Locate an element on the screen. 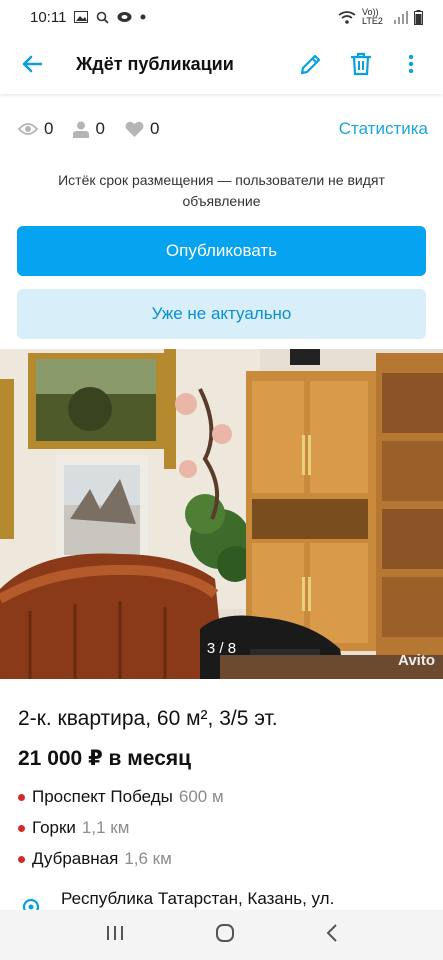  battery-icon is located at coordinates (418, 17).